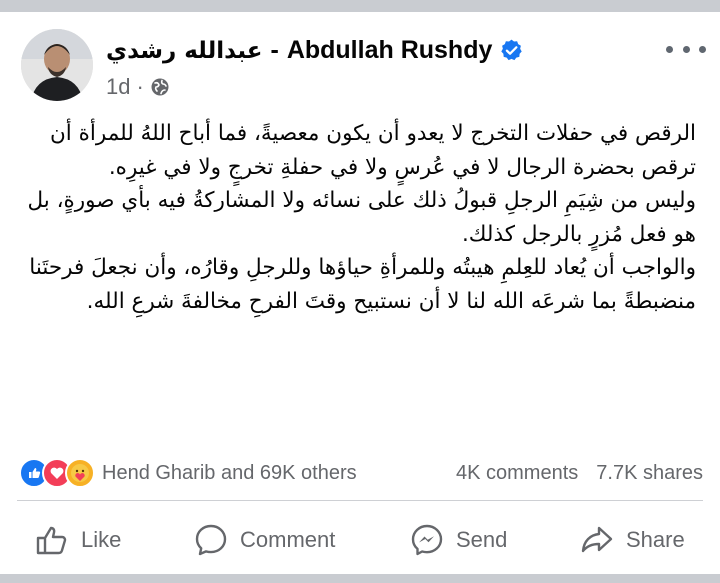  What do you see at coordinates (597, 539) in the screenshot?
I see `share-arrow-icon` at bounding box center [597, 539].